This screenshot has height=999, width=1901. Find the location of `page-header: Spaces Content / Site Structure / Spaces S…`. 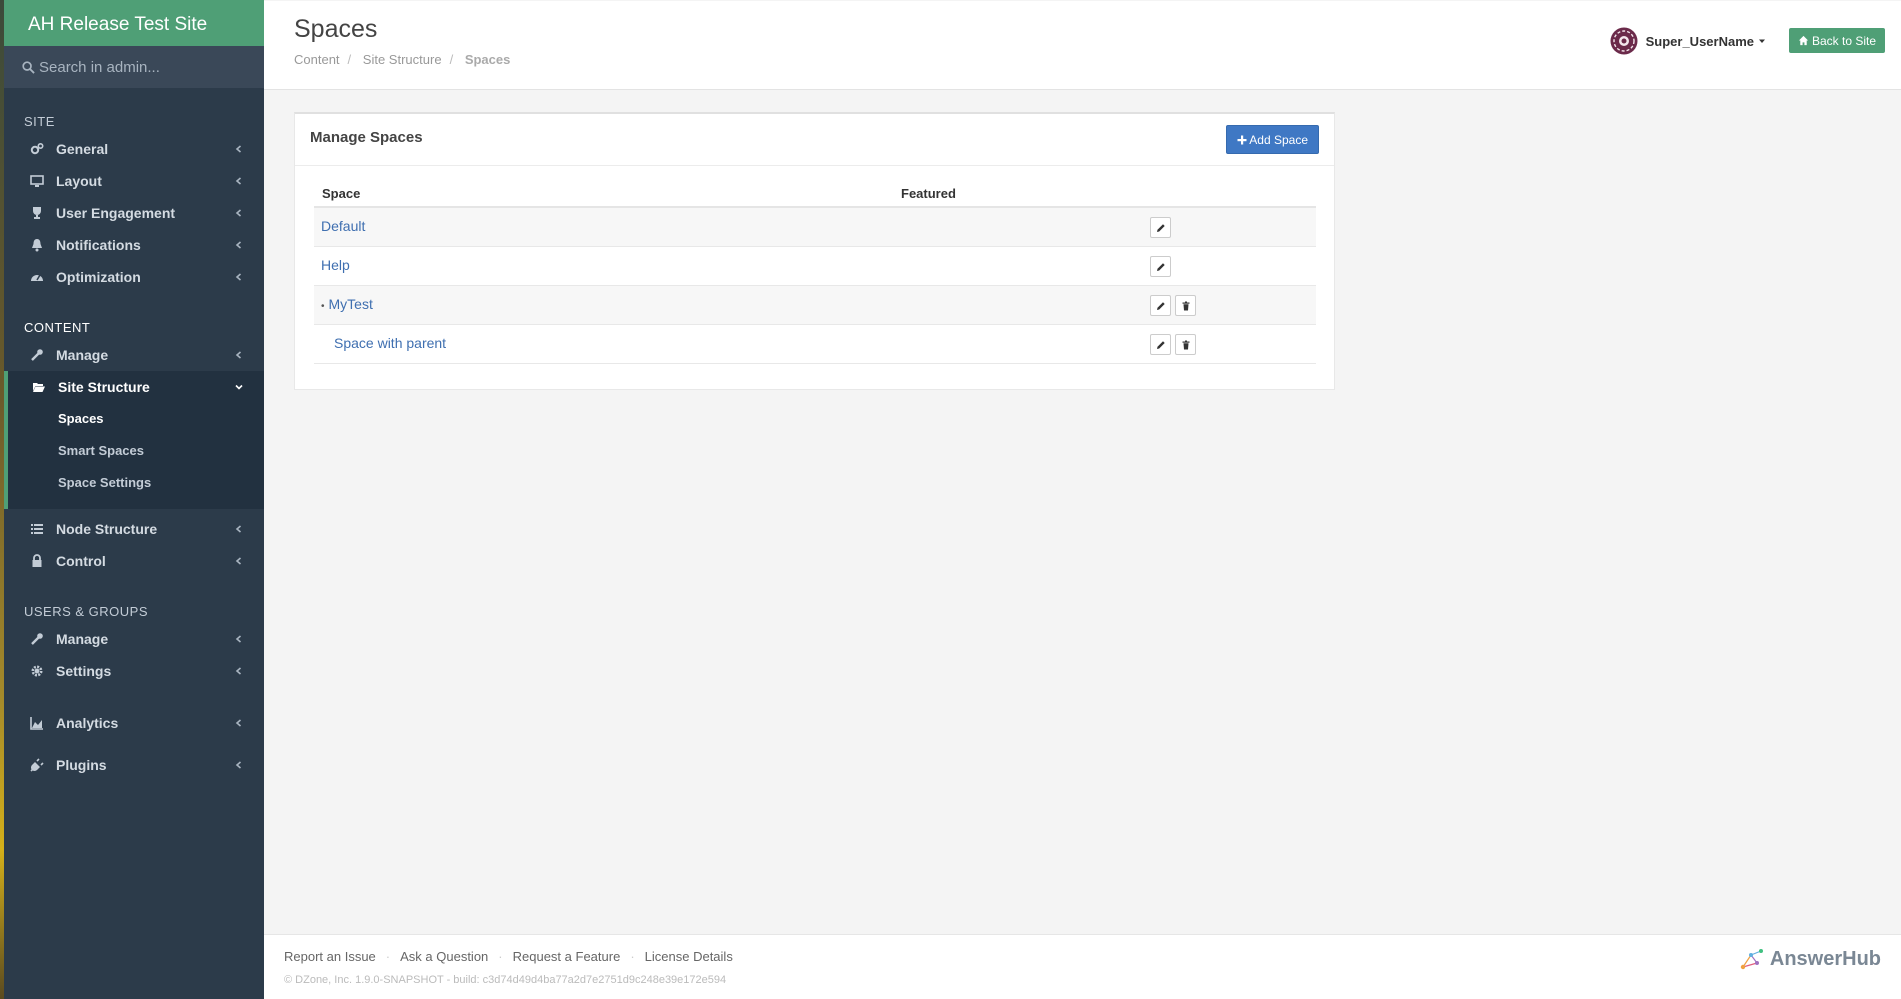

page-header: Spaces Content / Site Structure / Spaces S… is located at coordinates (1082, 45).